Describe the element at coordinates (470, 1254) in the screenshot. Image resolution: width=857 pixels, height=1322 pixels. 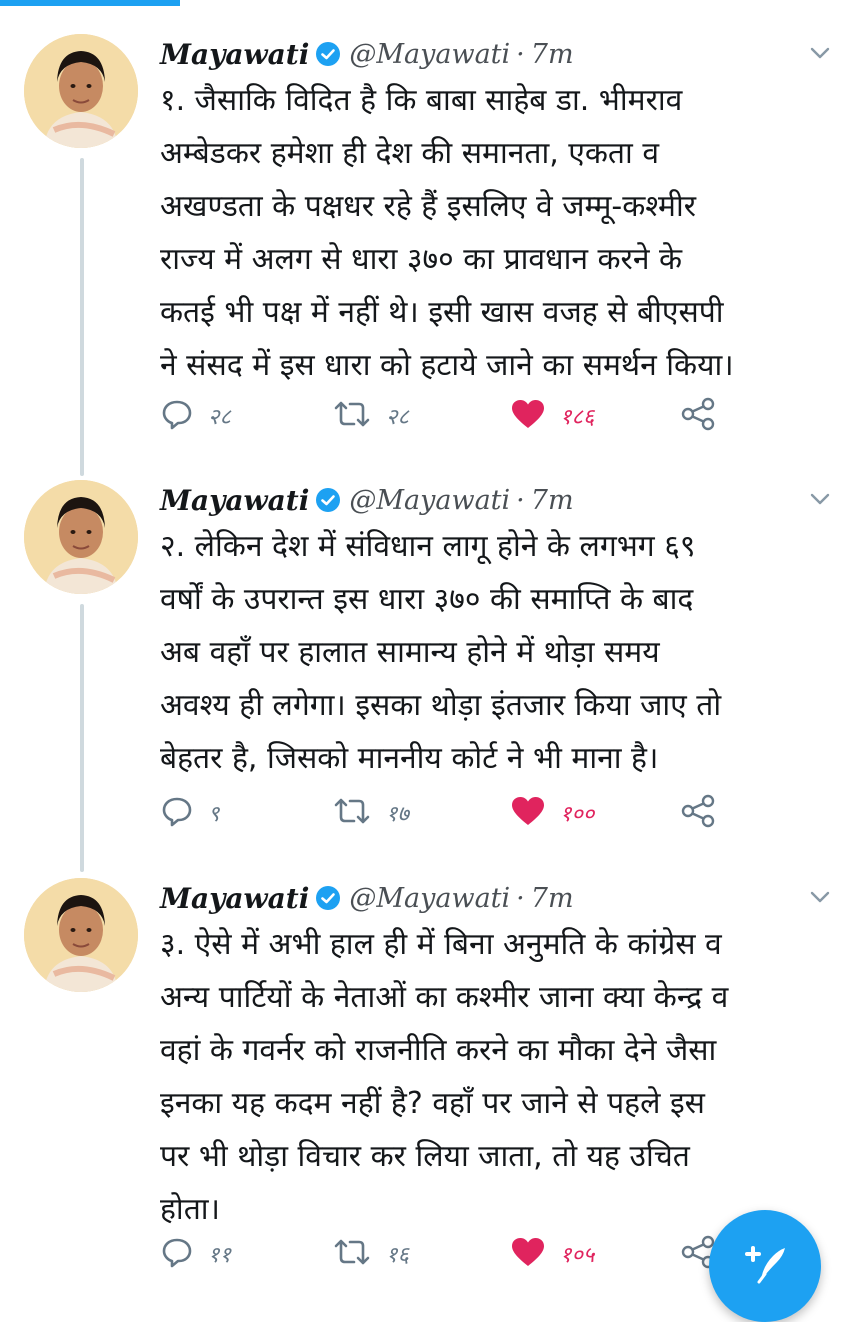
I see `tweet-actions: ११ १६ १०५` at that location.